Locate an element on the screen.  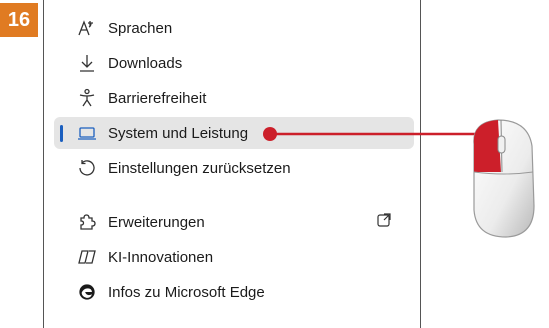
menu-item-label: Downloads is located at coordinates (145, 63).